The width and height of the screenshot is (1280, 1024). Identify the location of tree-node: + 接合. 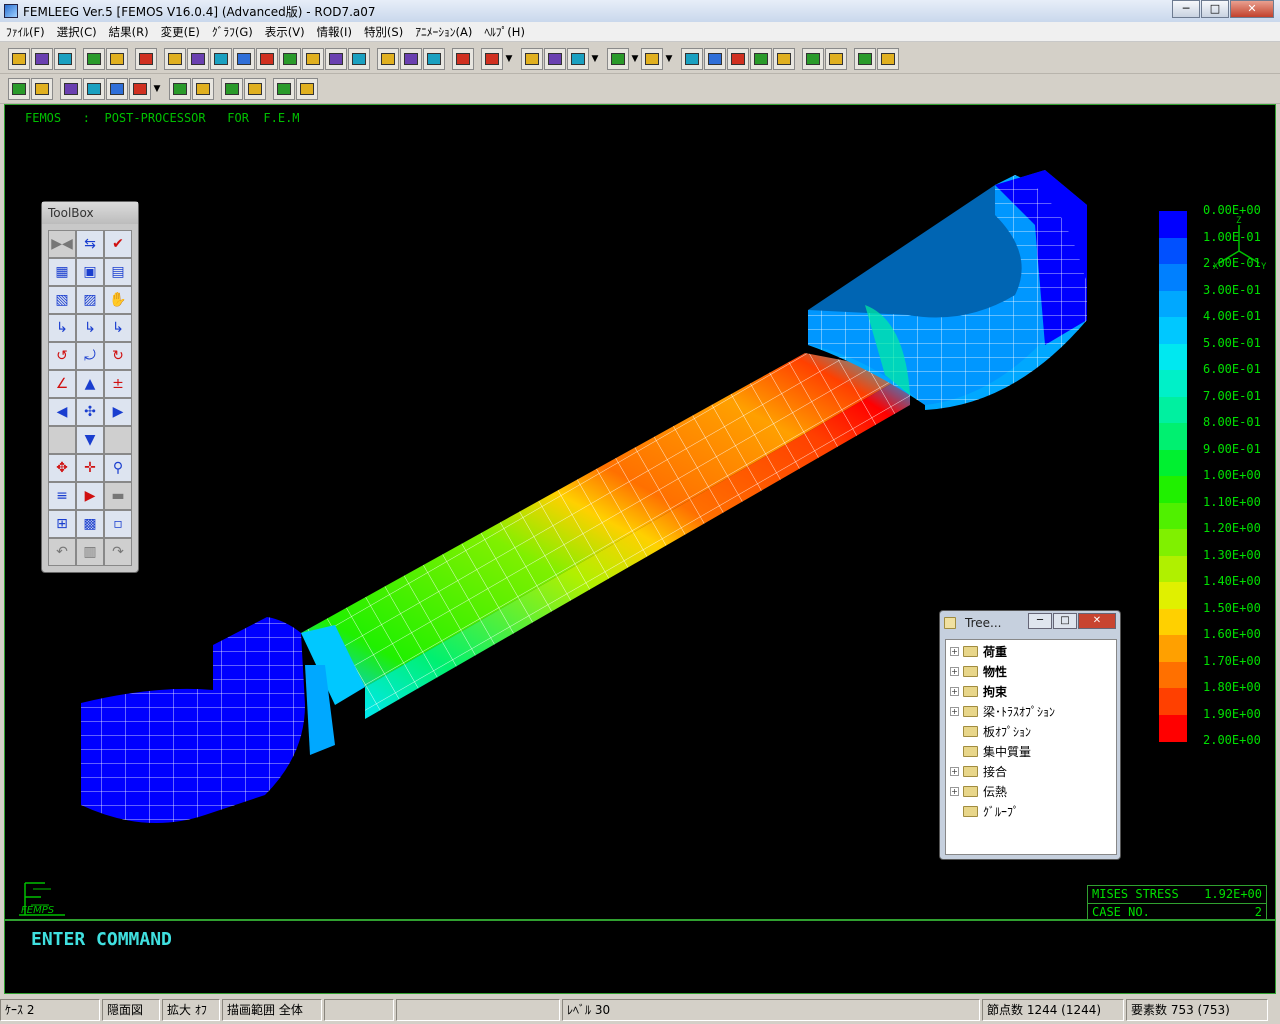
(978, 771).